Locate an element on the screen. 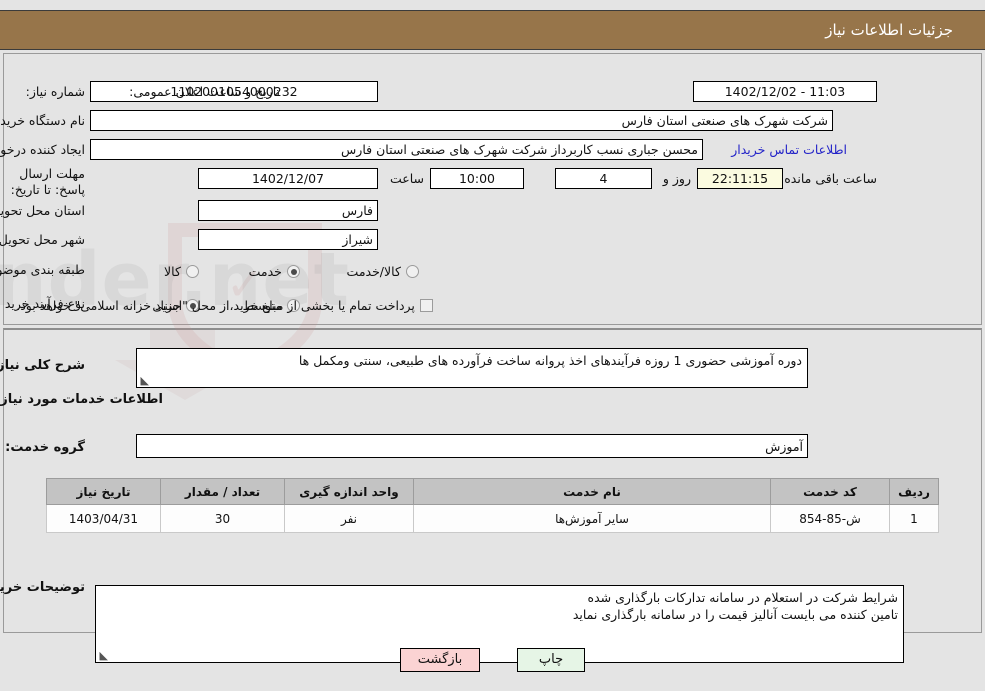 The height and width of the screenshot is (691, 985). category-option-khedmat-label: خدمت is located at coordinates (265, 271).